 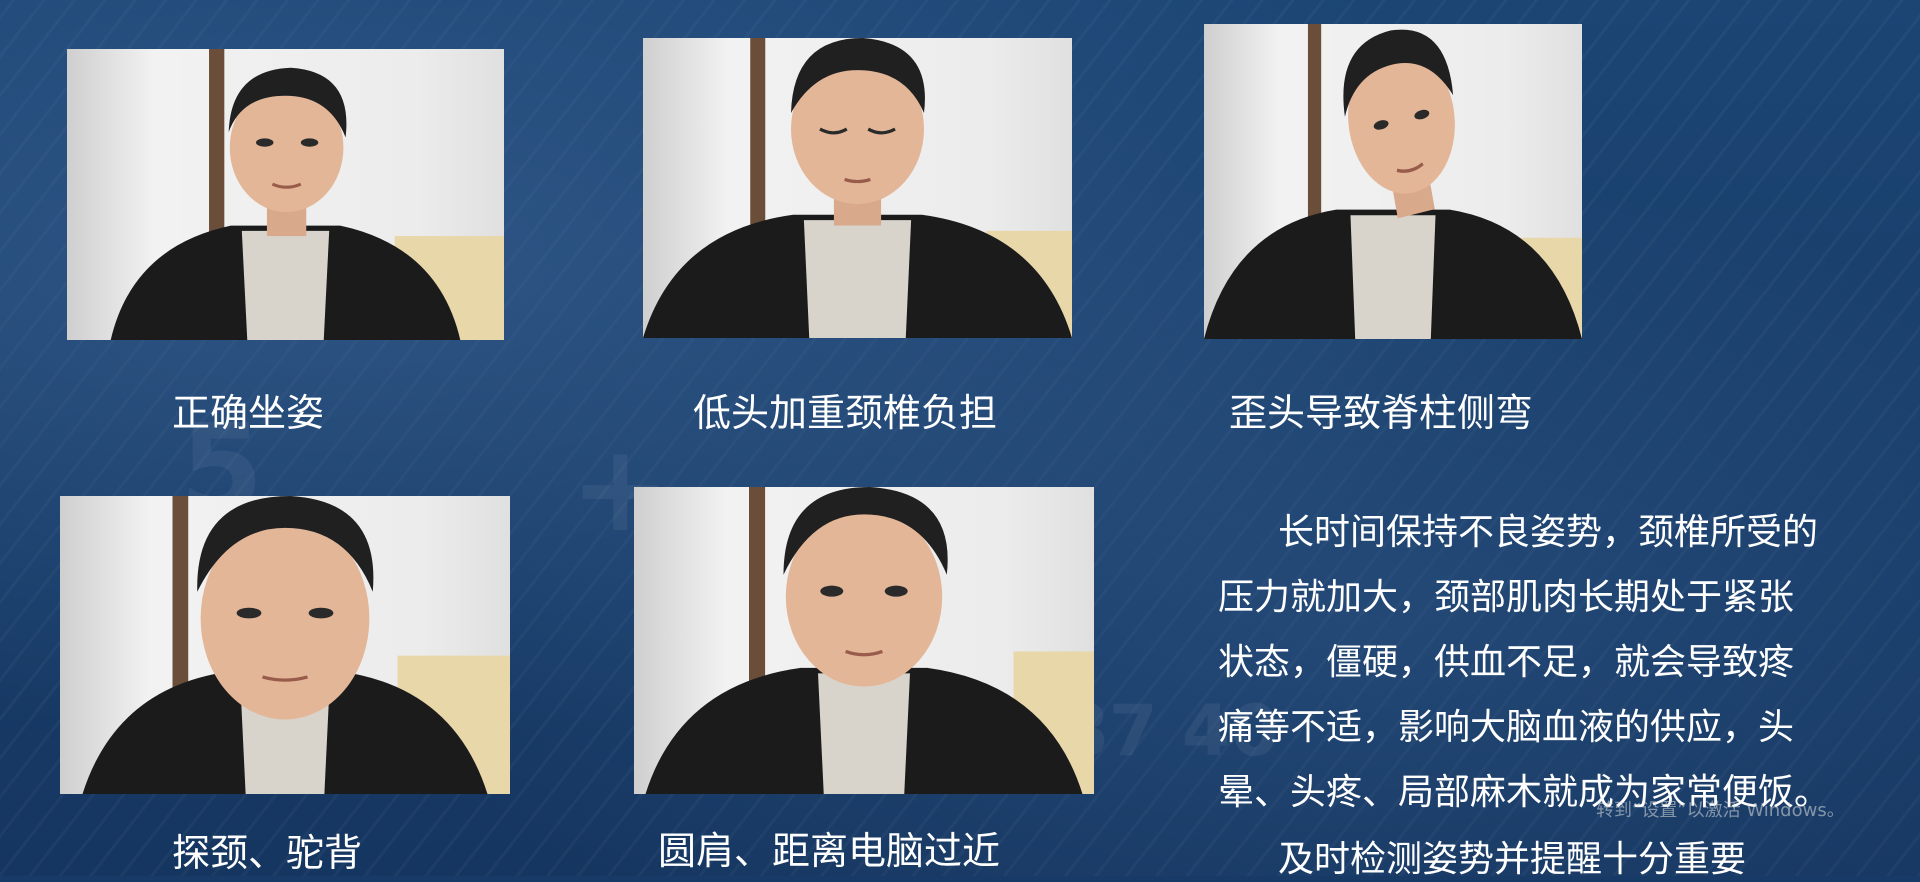 I want to click on caption-correct-posture: 正确坐姿, so click(x=248, y=413).